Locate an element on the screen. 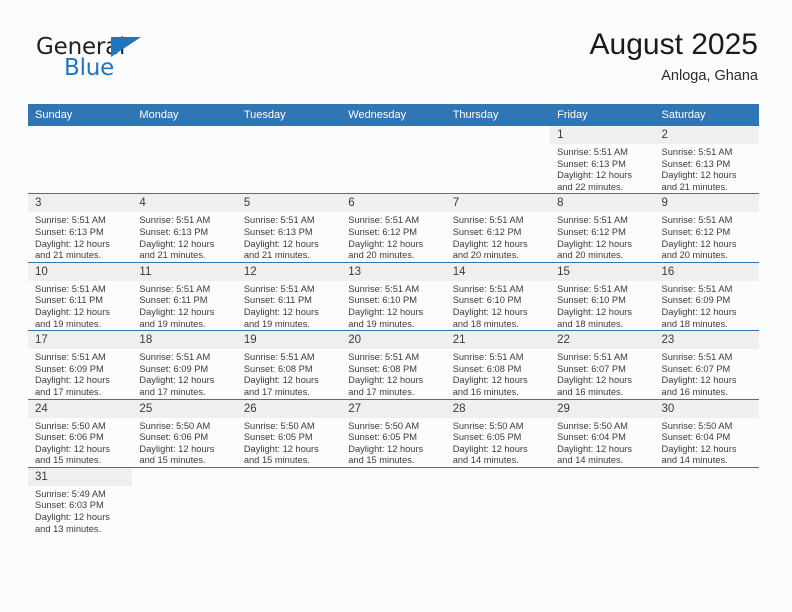 The image size is (792, 612). day-detail-daylight2: and 14 minutes. is located at coordinates (694, 460).